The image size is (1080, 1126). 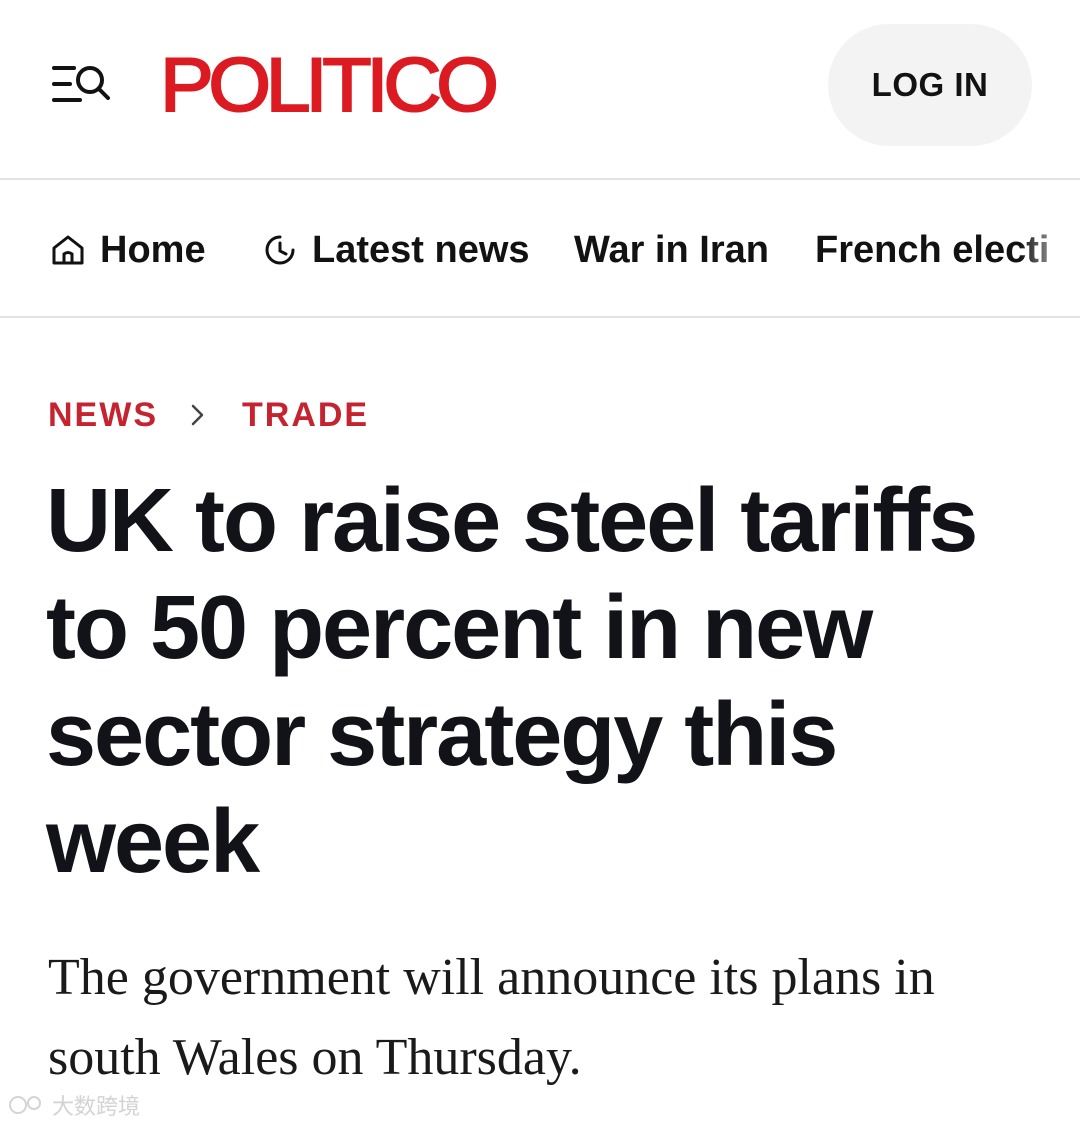 I want to click on nav-item-label: French electi, so click(x=932, y=249).